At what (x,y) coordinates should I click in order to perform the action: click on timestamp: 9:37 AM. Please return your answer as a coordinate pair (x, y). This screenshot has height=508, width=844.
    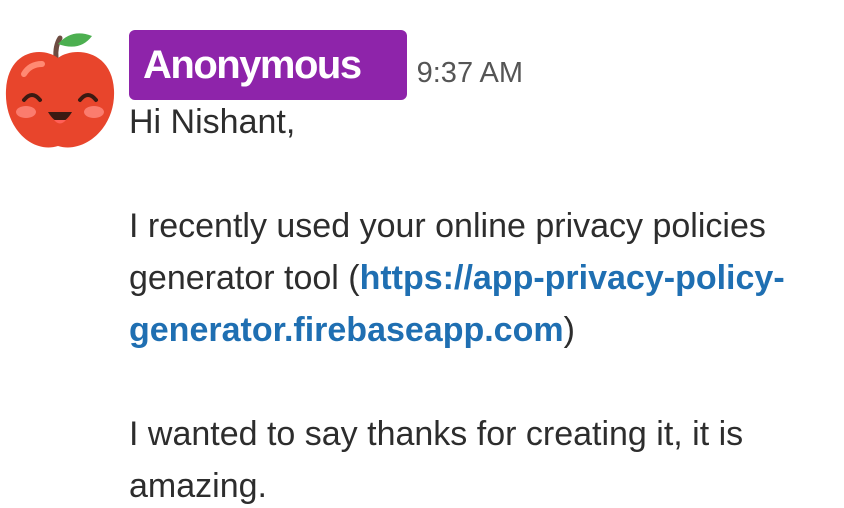
    Looking at the image, I should click on (470, 72).